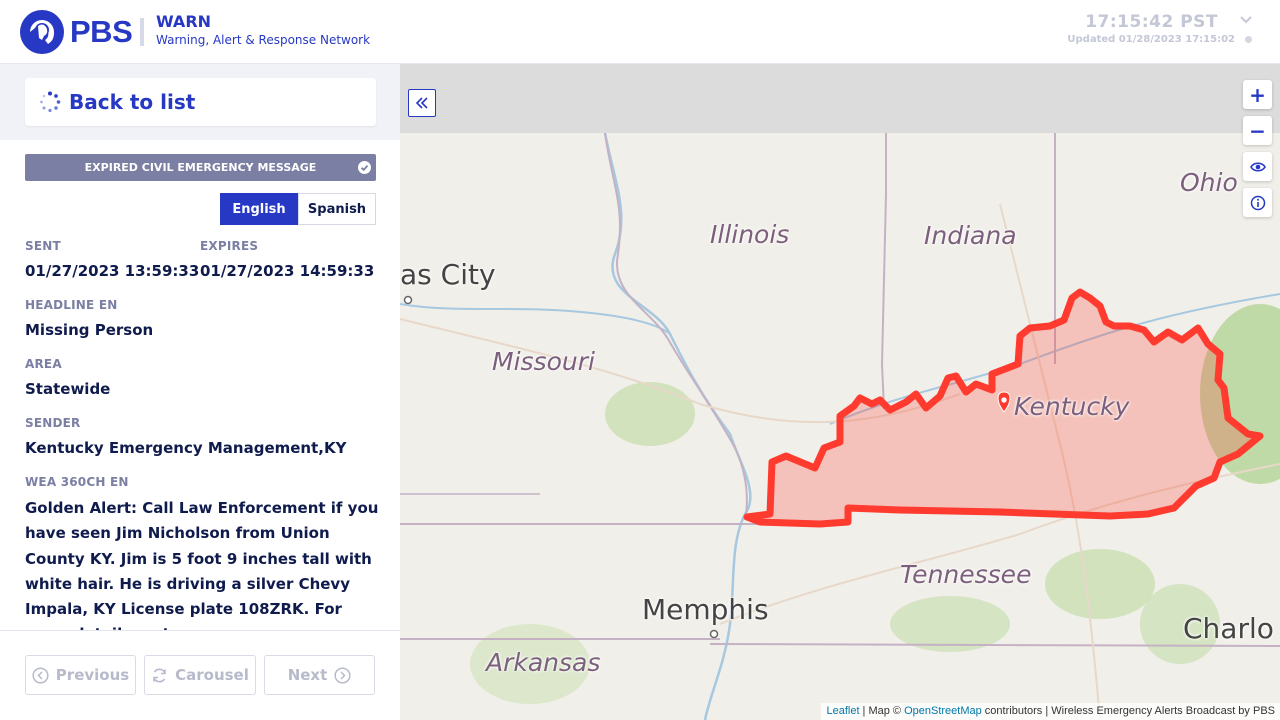  I want to click on back-area: Back to list, so click(200, 102).